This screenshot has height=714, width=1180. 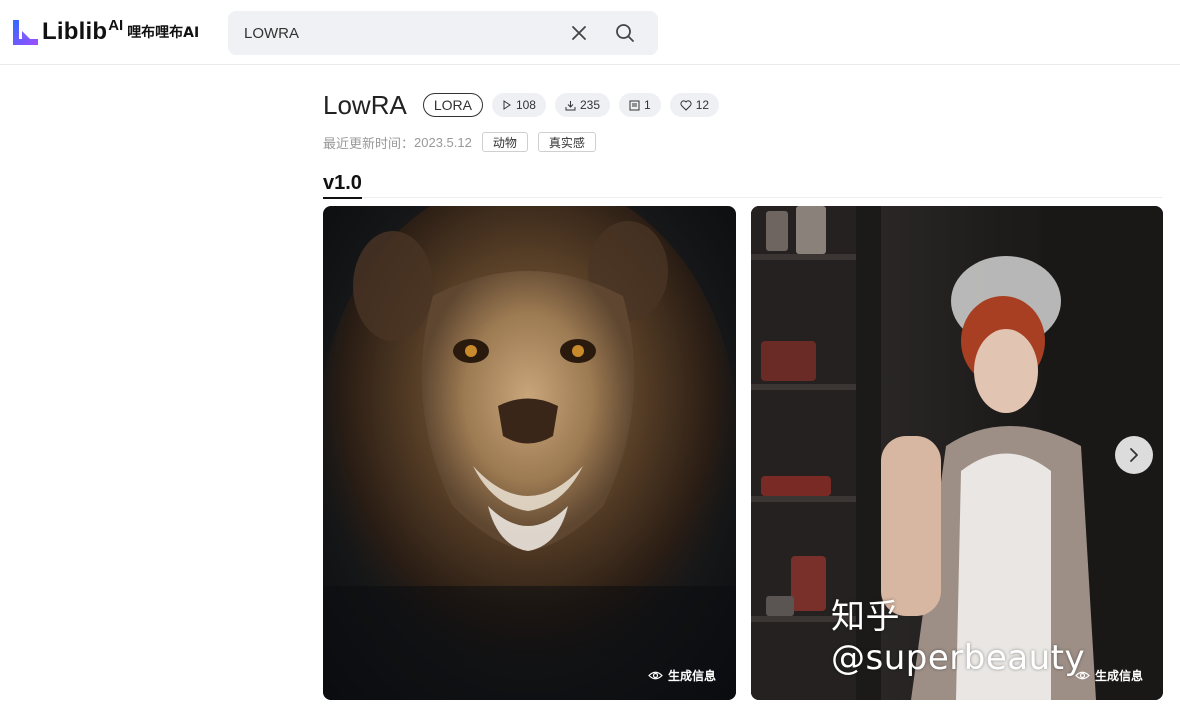 I want to click on tag-animal: 动物, so click(x=504, y=142).